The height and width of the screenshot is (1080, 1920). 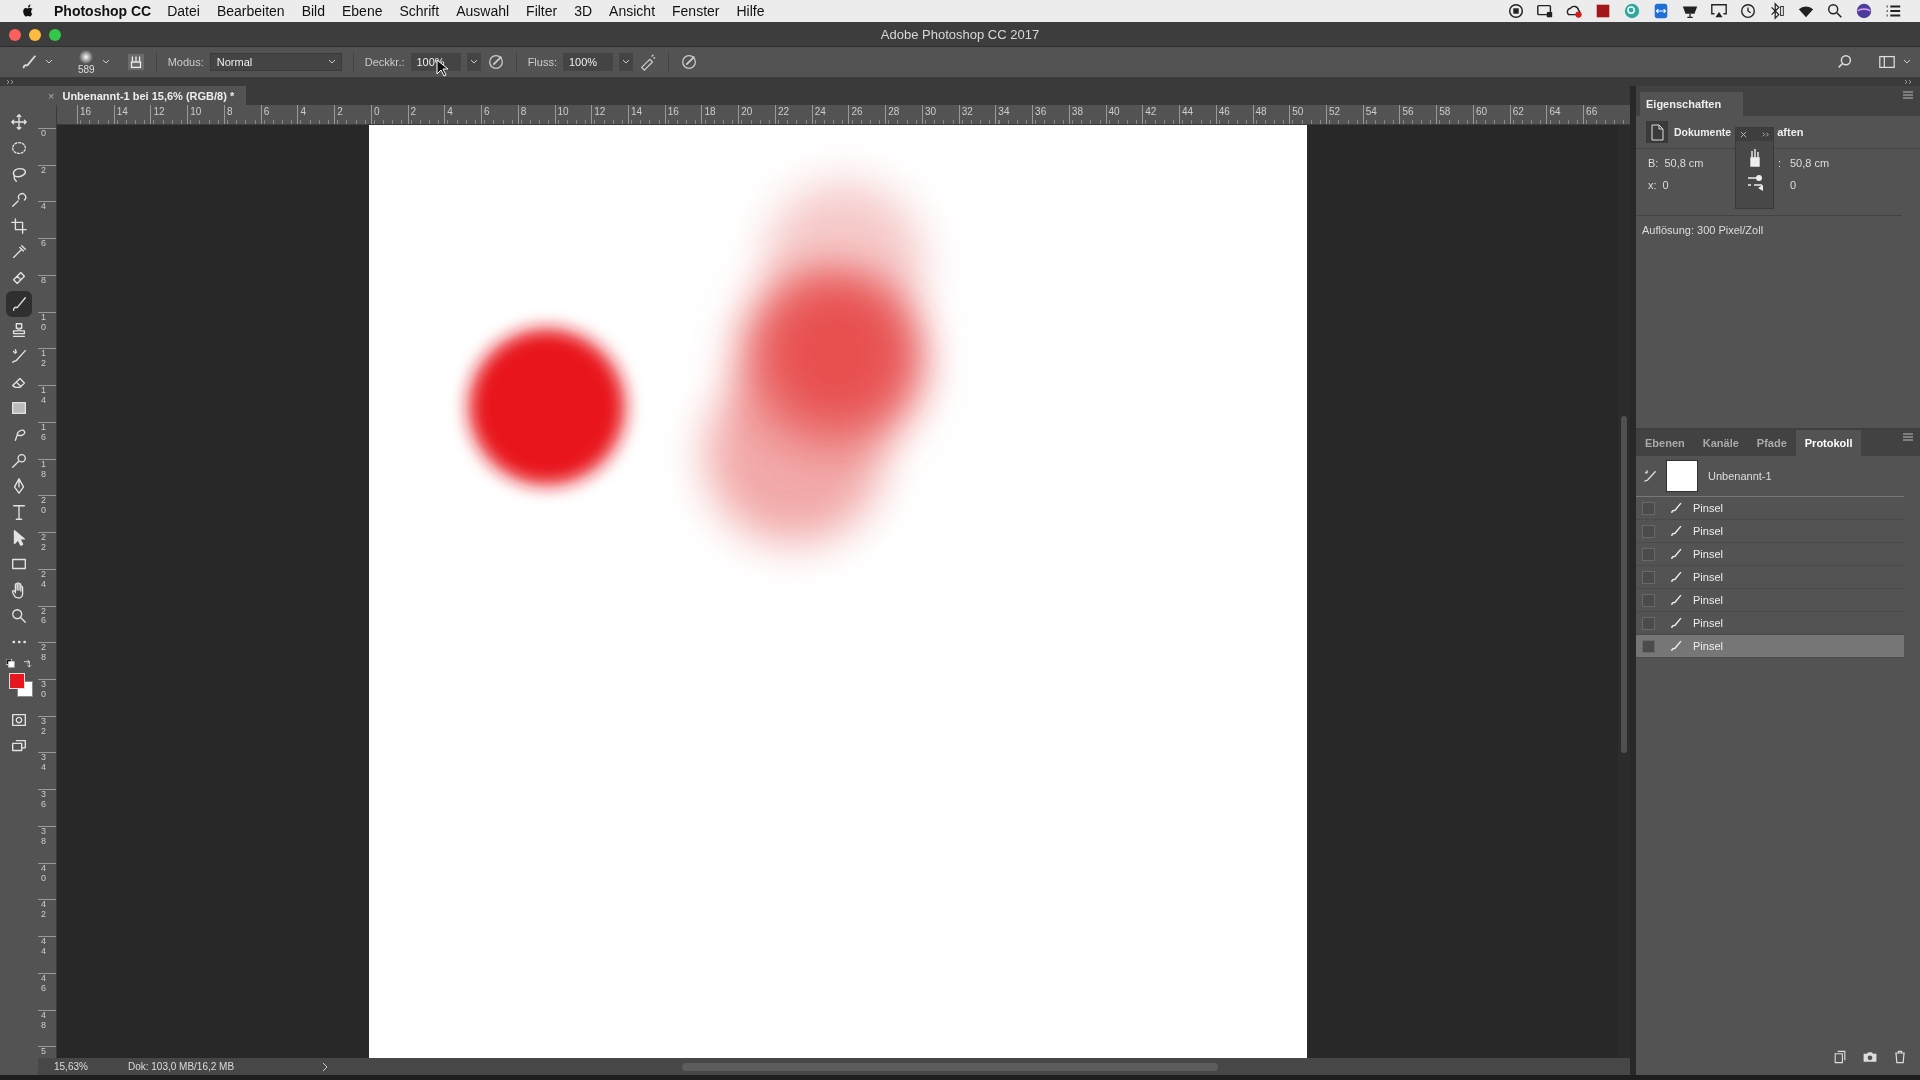 What do you see at coordinates (588, 62) in the screenshot?
I see `flow-field: 100%` at bounding box center [588, 62].